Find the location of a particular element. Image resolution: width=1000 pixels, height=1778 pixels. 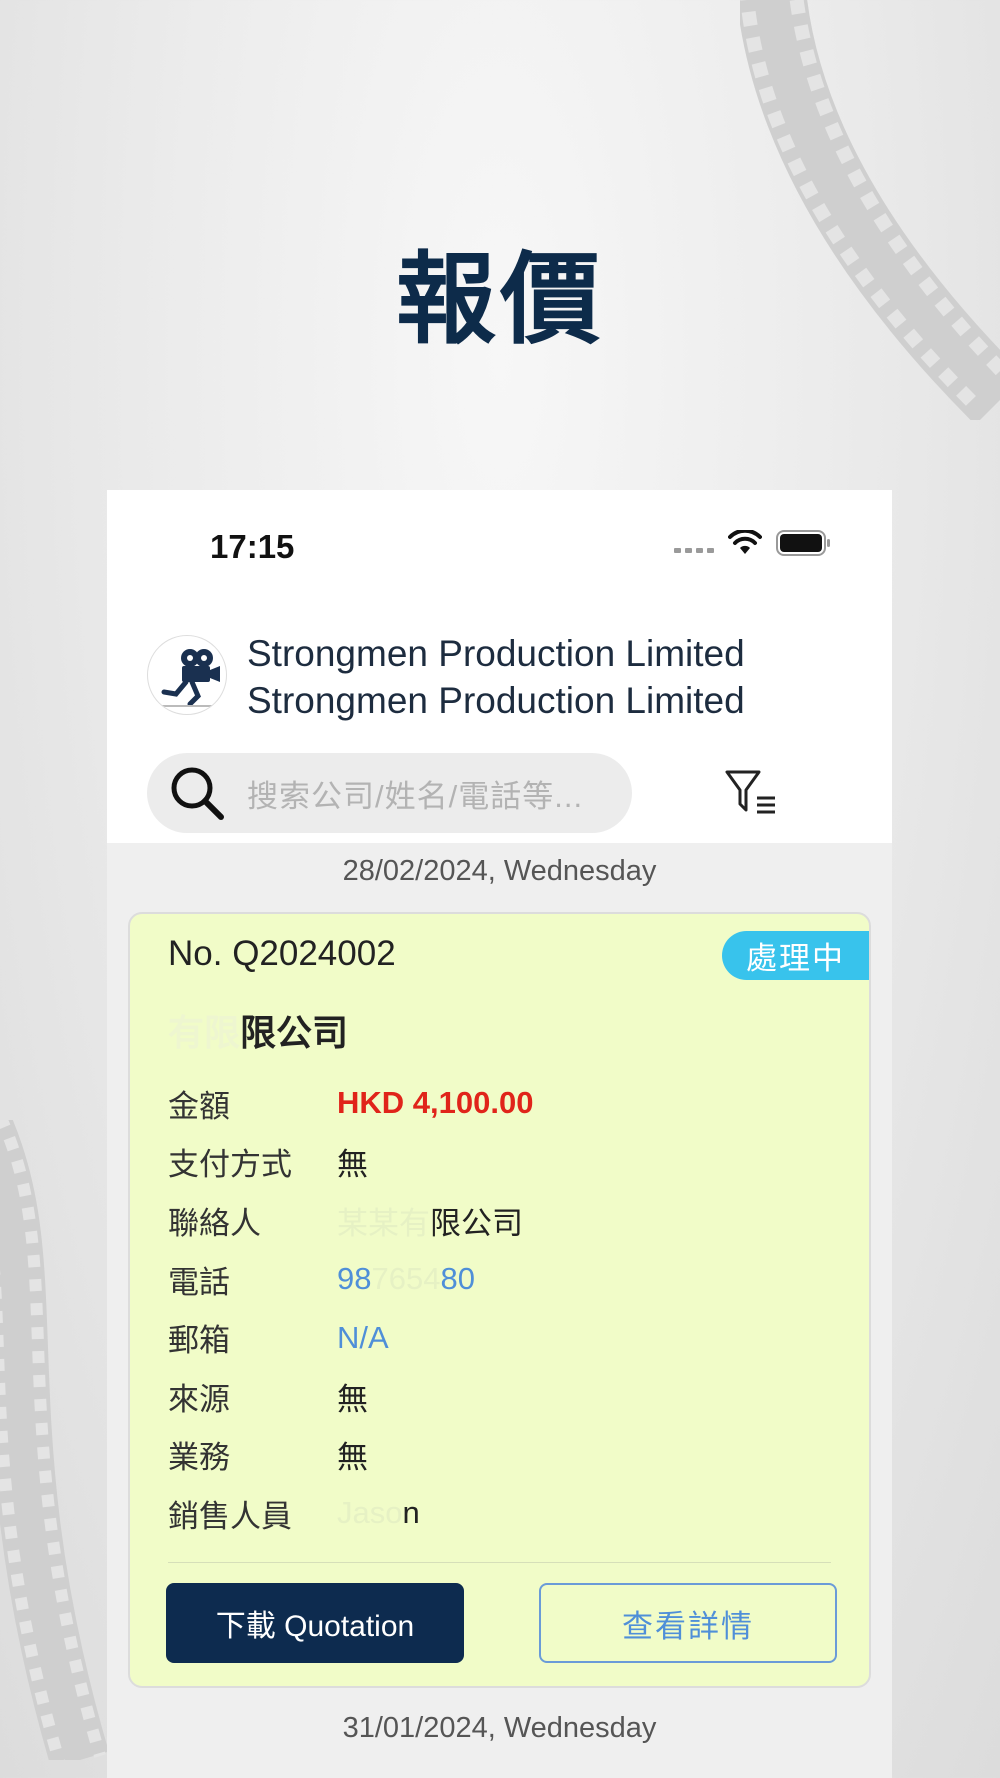

detail-row-phone: 電話 98765480 is located at coordinates (350, 1279).